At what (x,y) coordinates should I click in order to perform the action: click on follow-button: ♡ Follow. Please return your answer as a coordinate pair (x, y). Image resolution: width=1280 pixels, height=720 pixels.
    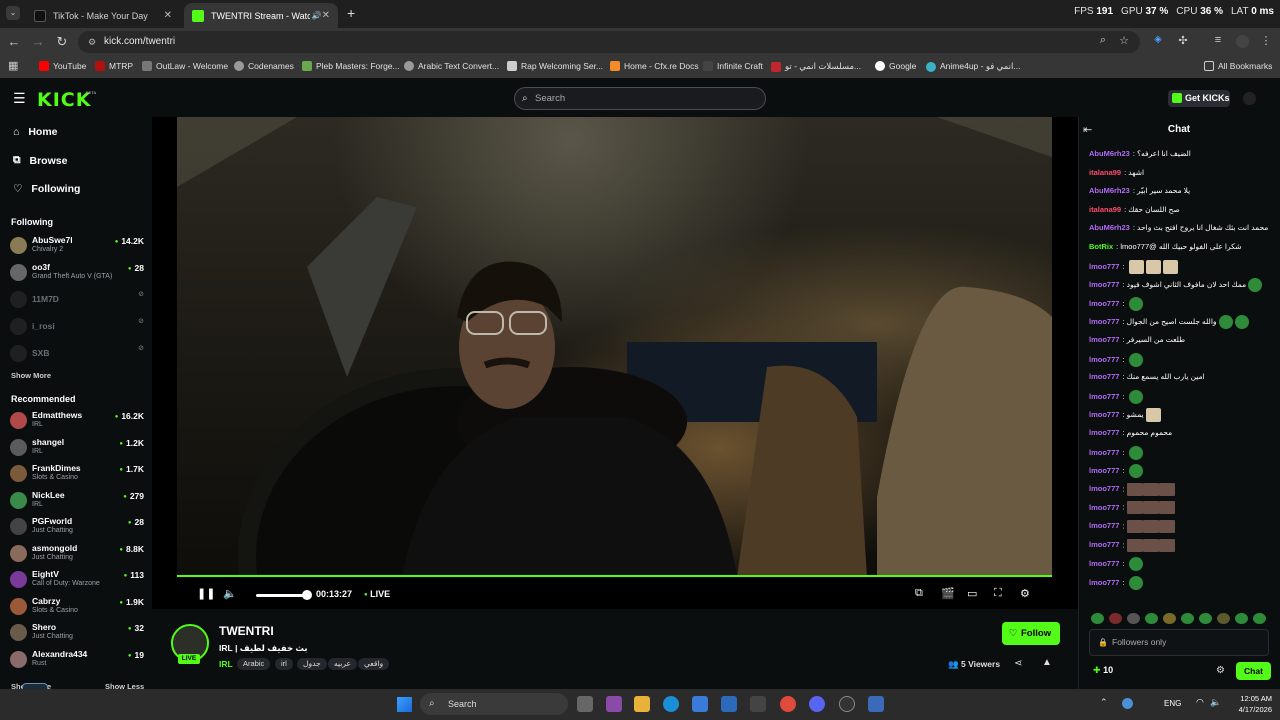
    Looking at the image, I should click on (1031, 633).